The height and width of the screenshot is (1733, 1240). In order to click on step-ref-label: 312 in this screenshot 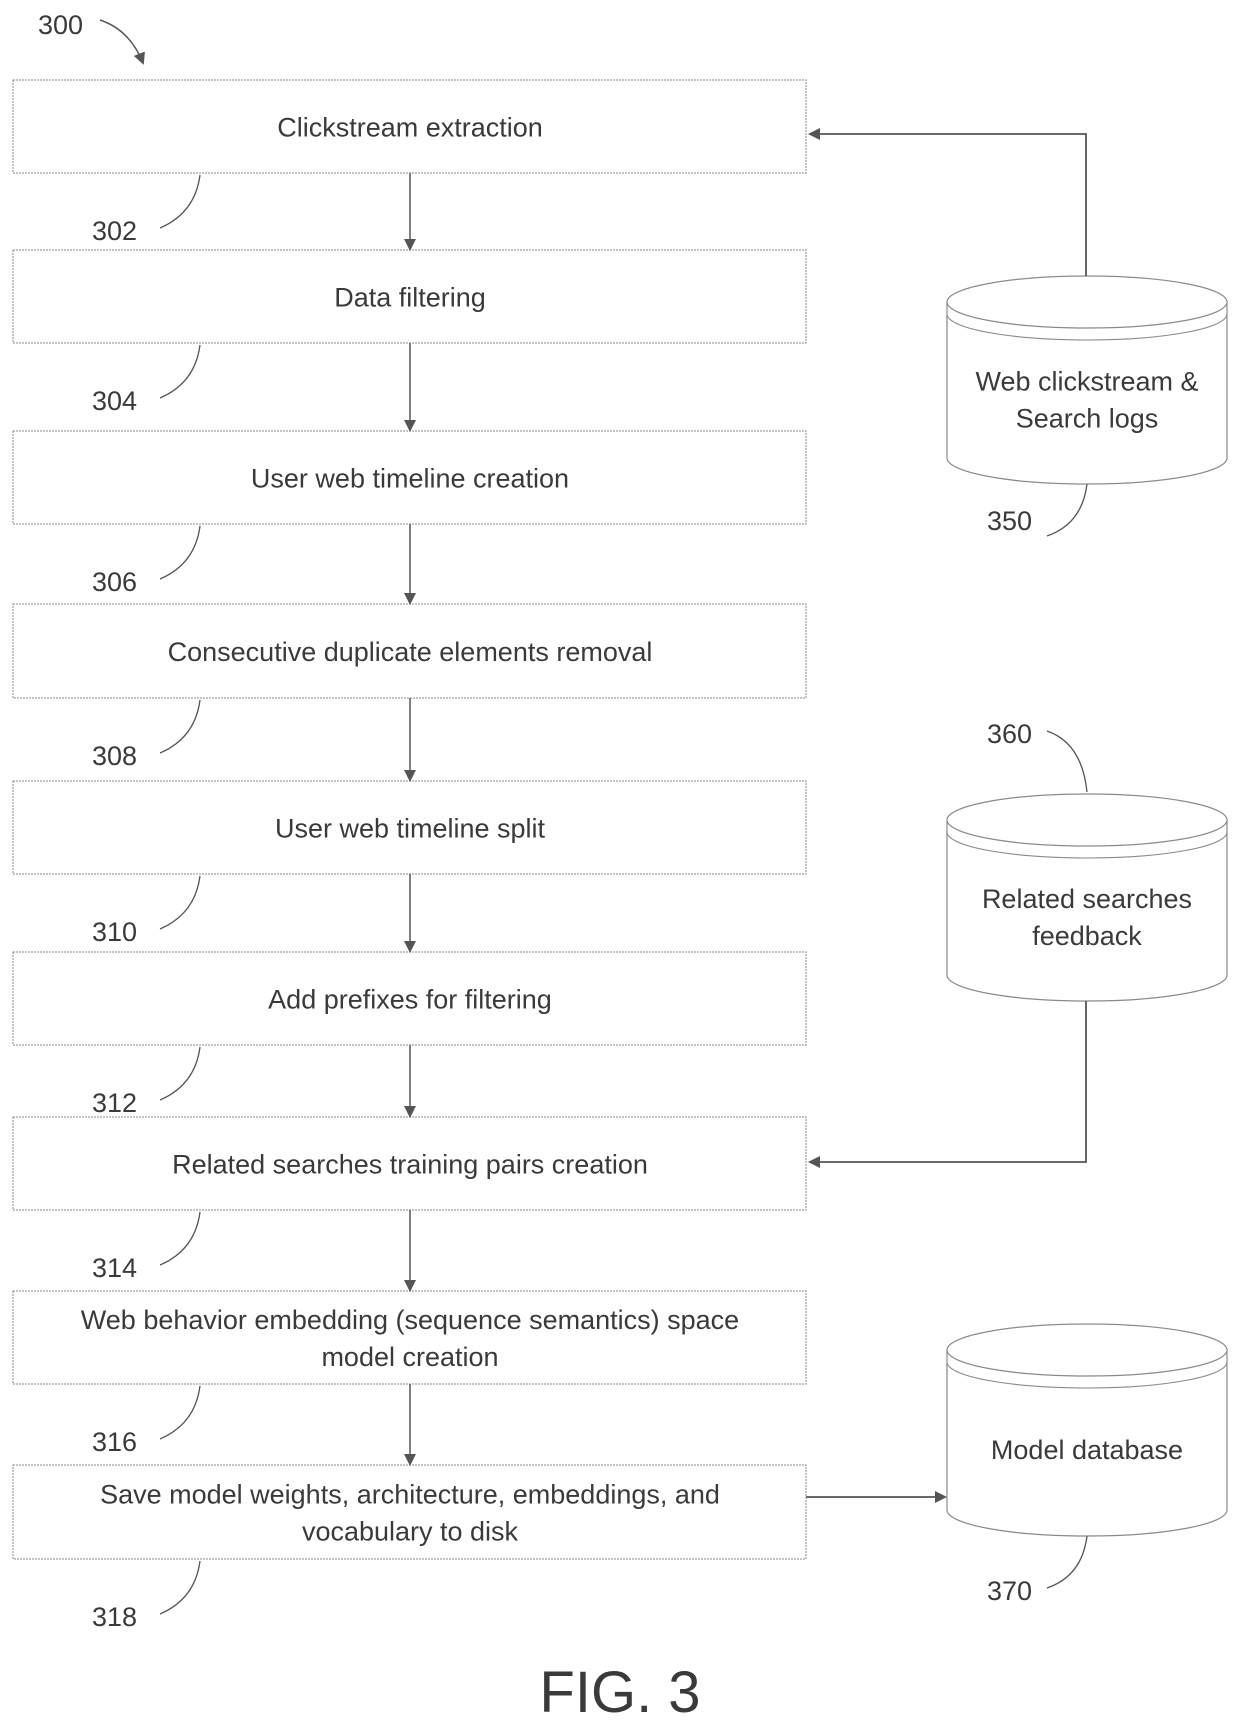, I will do `click(114, 1103)`.